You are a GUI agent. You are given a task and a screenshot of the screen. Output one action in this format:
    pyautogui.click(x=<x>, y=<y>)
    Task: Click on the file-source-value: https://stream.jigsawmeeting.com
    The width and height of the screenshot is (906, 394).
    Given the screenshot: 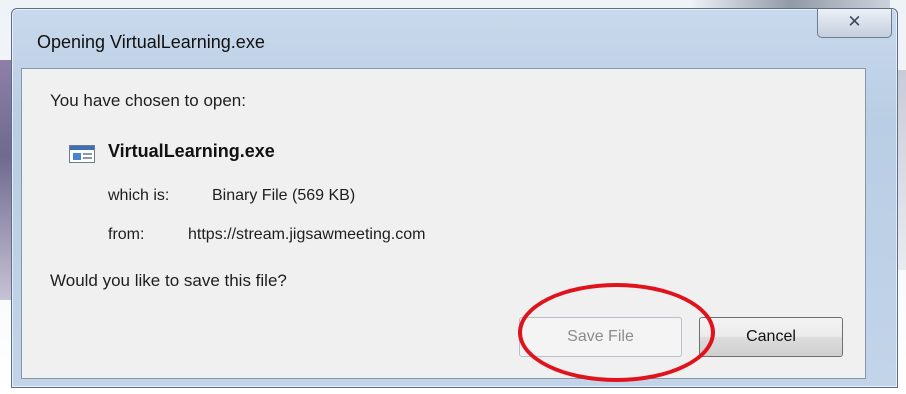 What is the action you would take?
    pyautogui.click(x=307, y=234)
    